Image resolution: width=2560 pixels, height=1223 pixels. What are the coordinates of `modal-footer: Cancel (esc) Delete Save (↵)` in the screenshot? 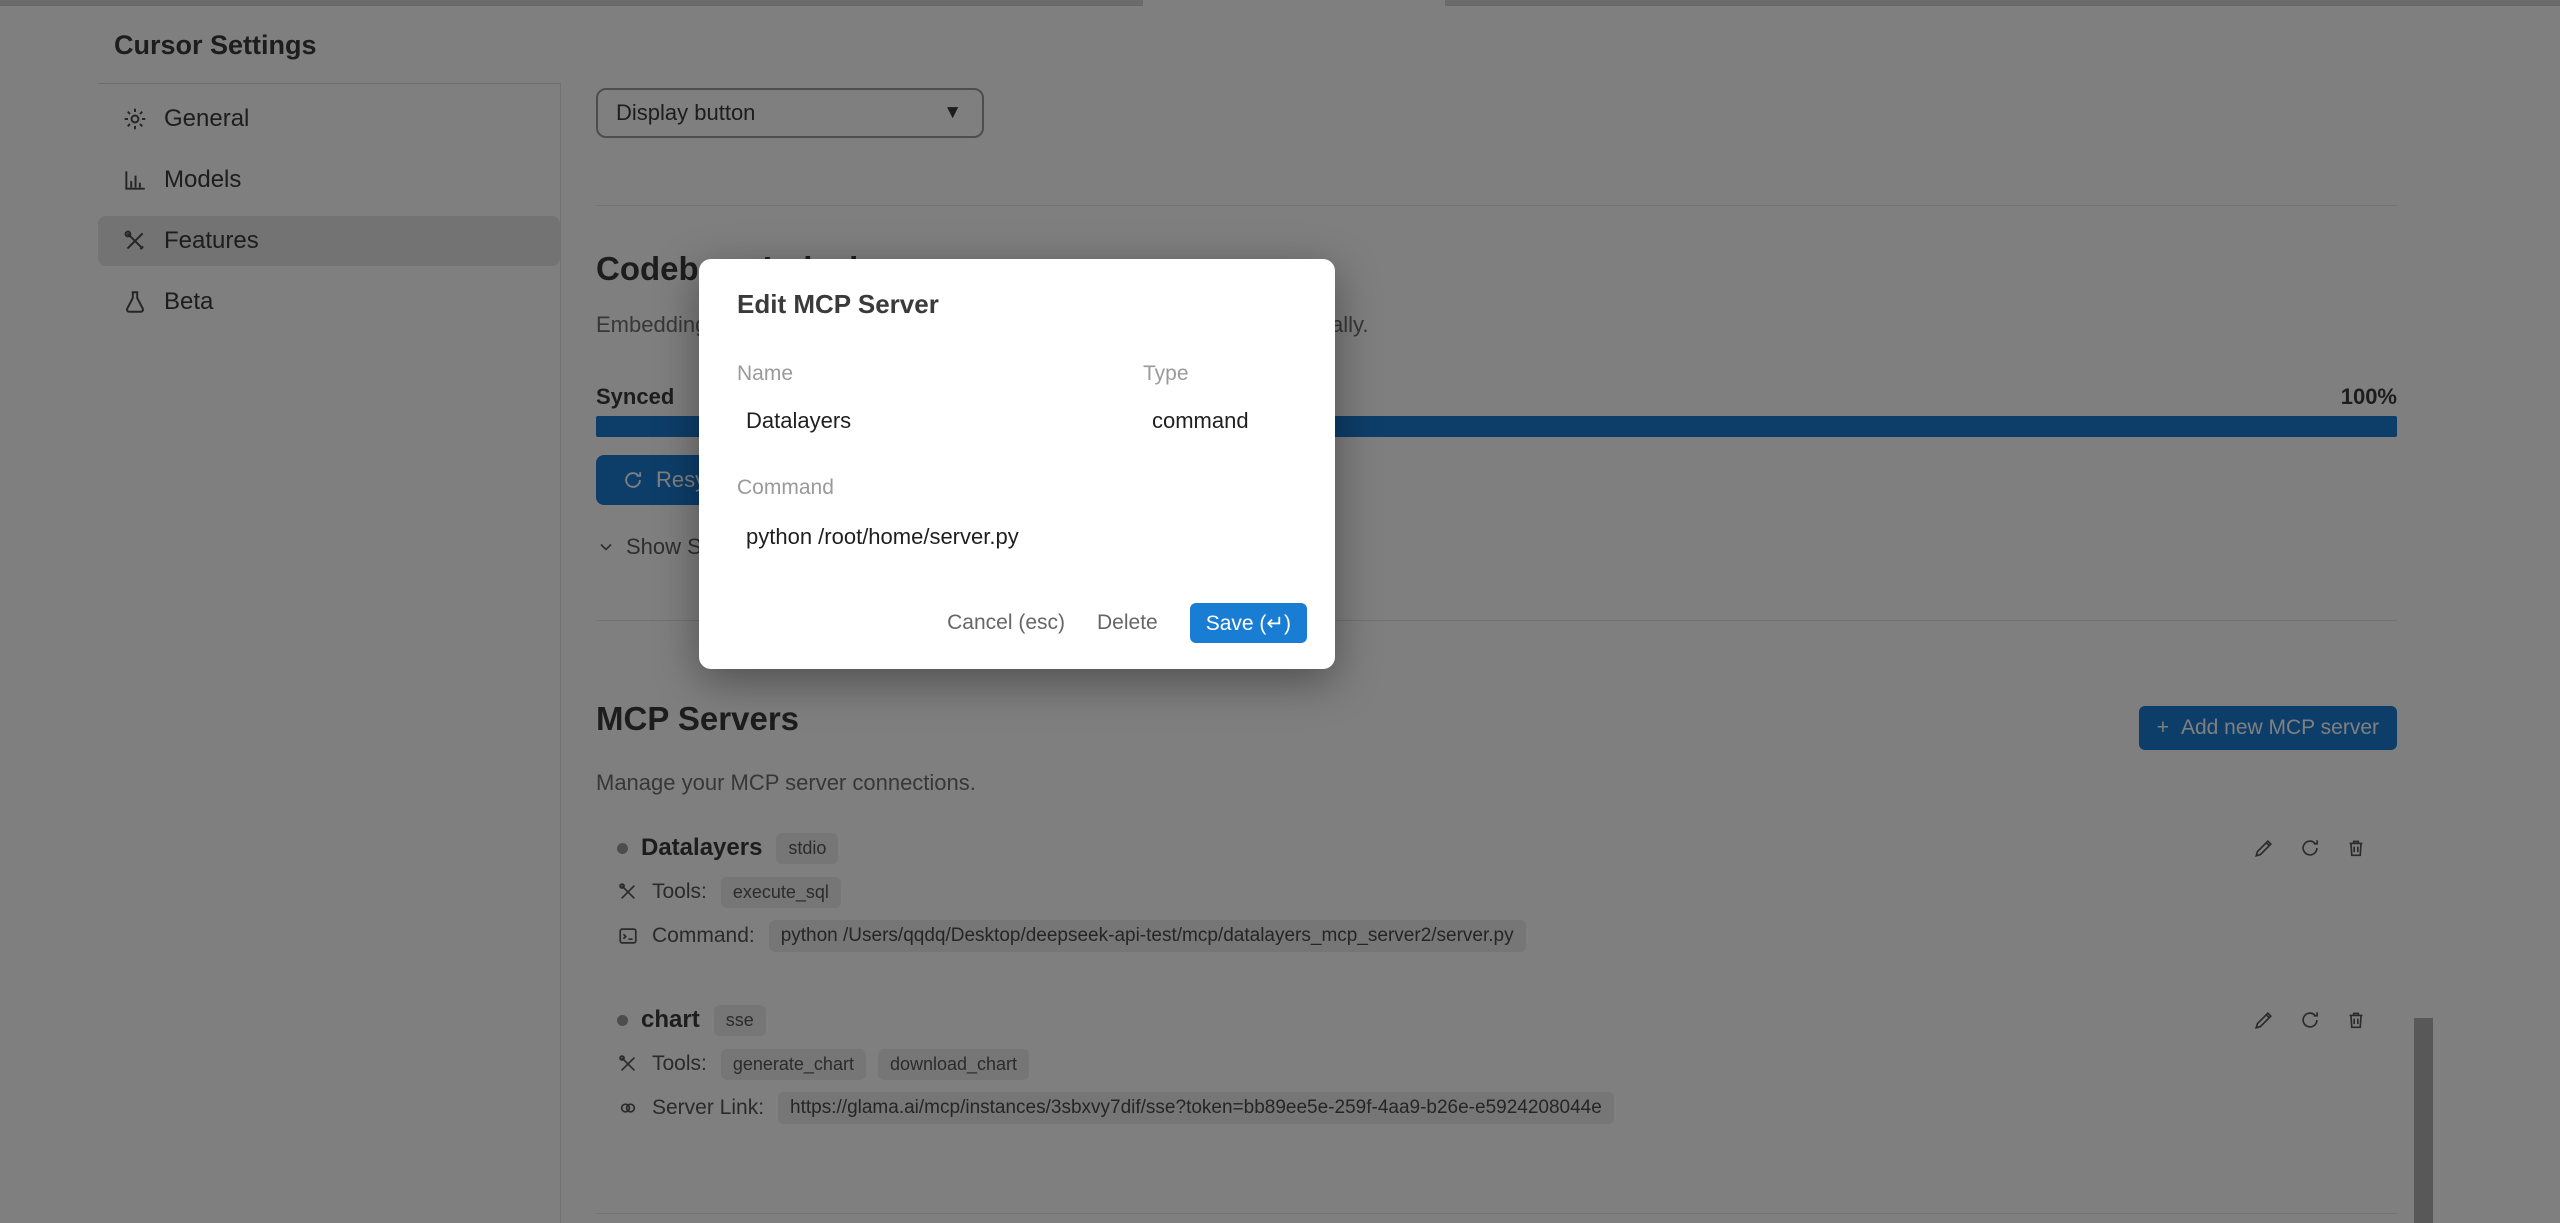 It's located at (1022, 623).